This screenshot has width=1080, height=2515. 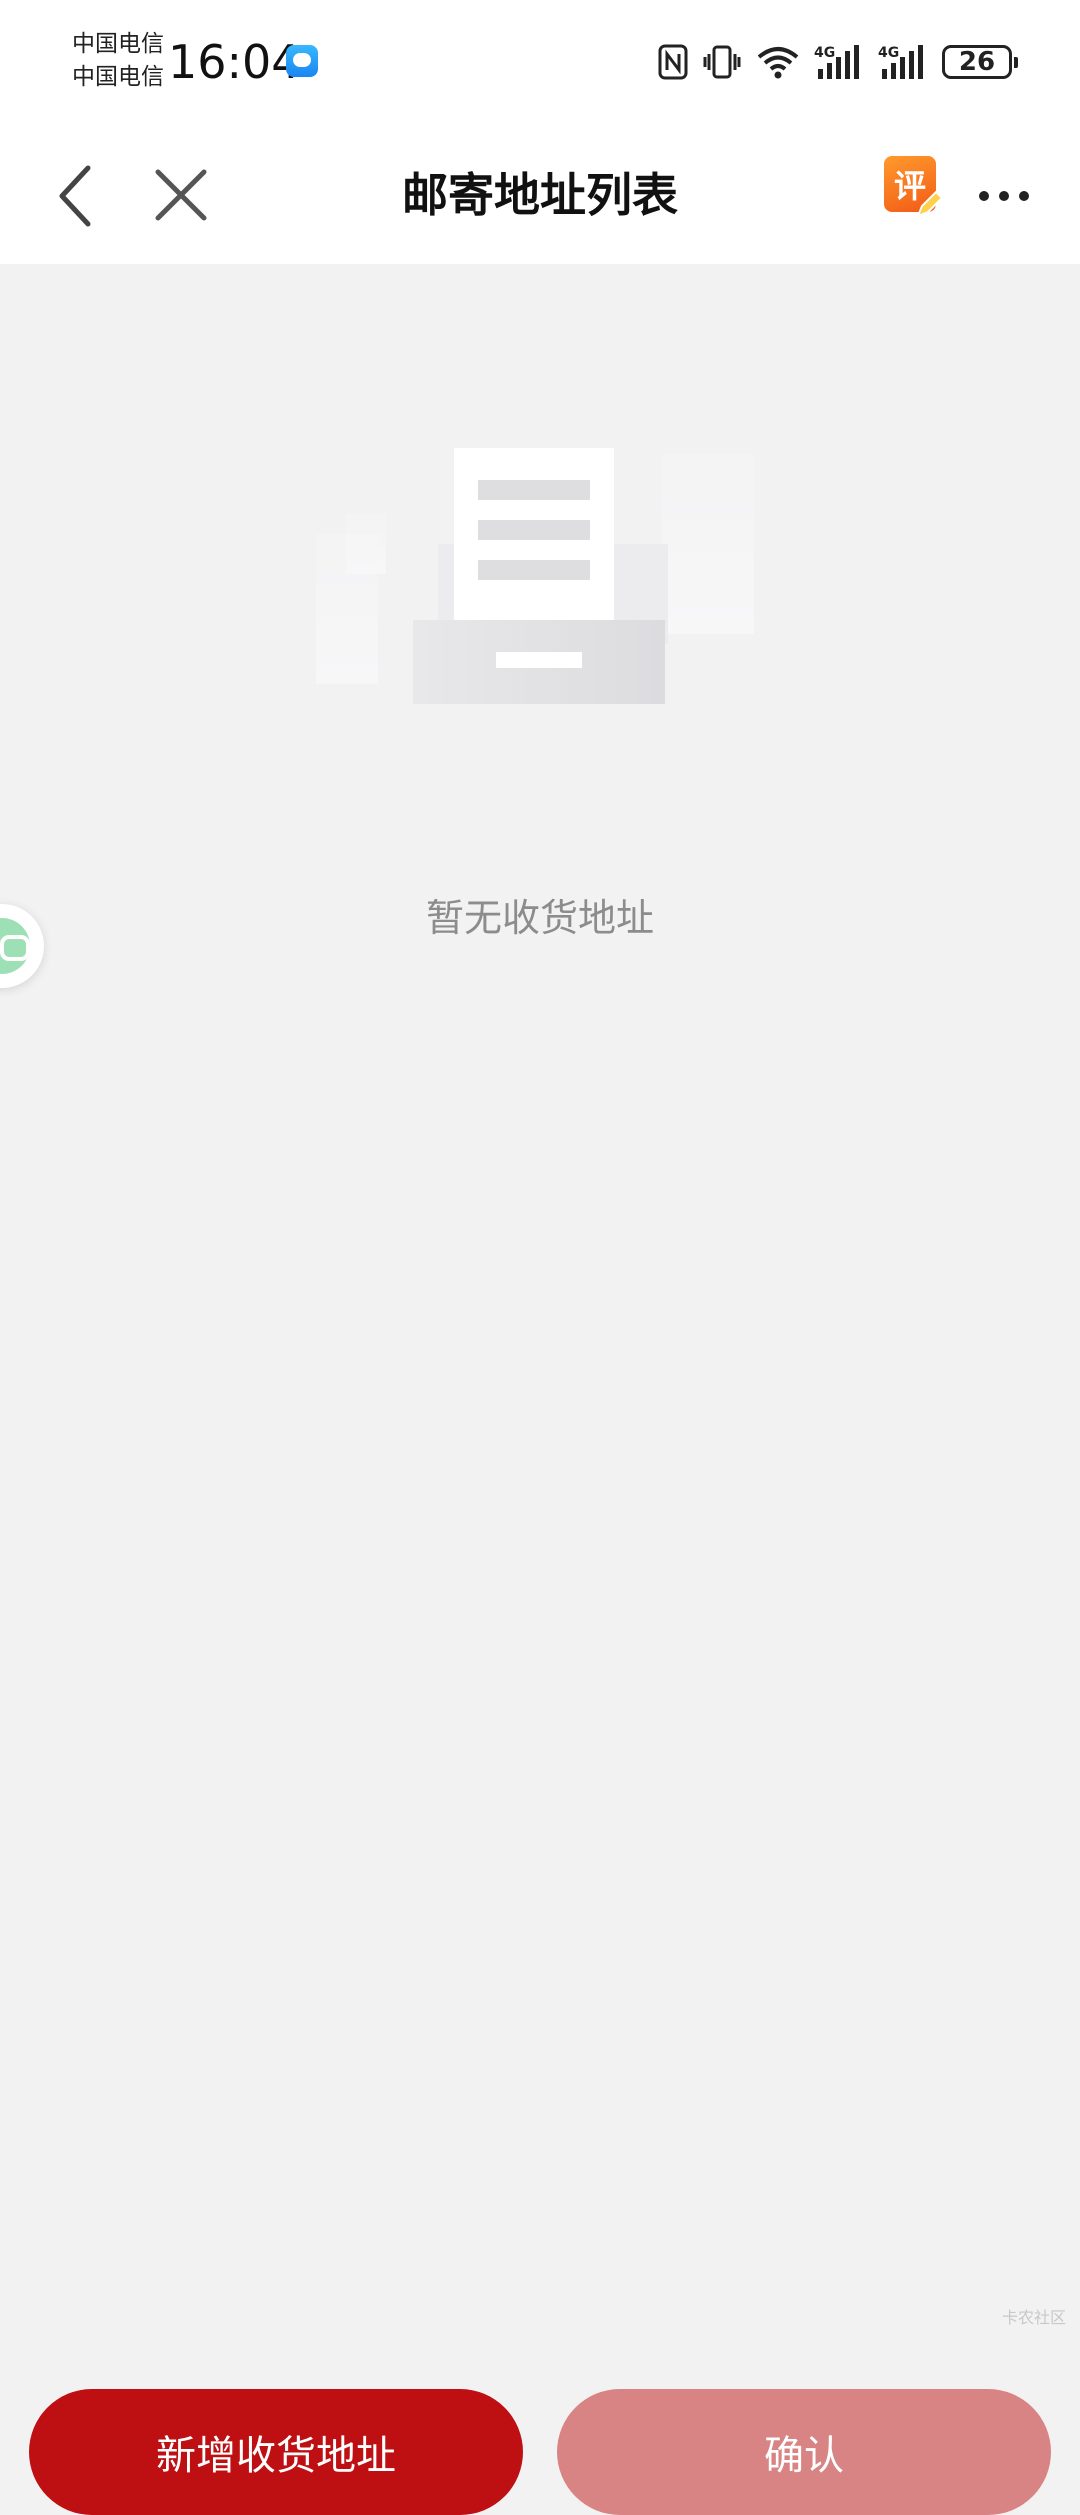 I want to click on watermark: 卡农社区, so click(x=1033, y=2317).